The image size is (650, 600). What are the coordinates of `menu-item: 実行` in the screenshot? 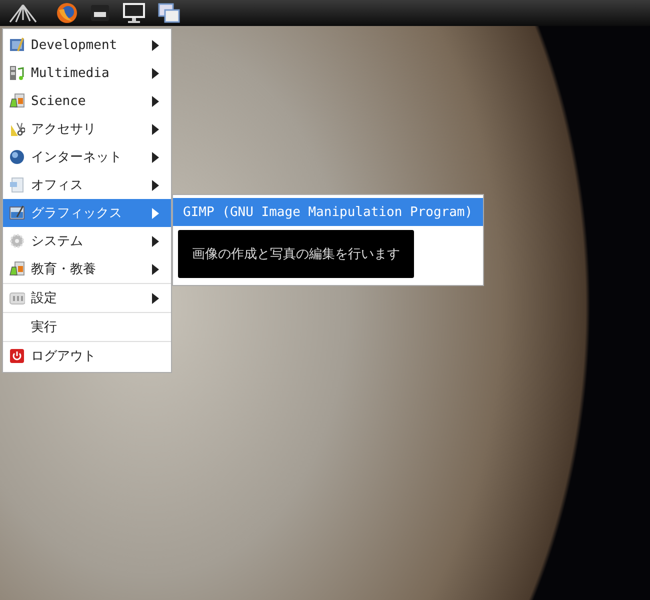 It's located at (87, 327).